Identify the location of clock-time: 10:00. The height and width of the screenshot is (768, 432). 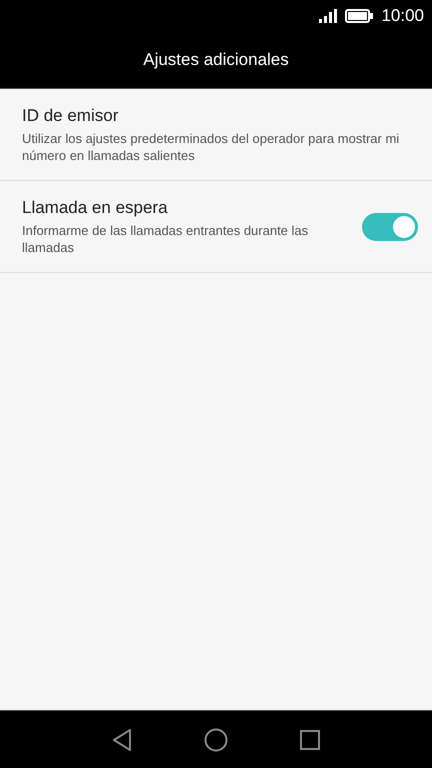
(402, 16).